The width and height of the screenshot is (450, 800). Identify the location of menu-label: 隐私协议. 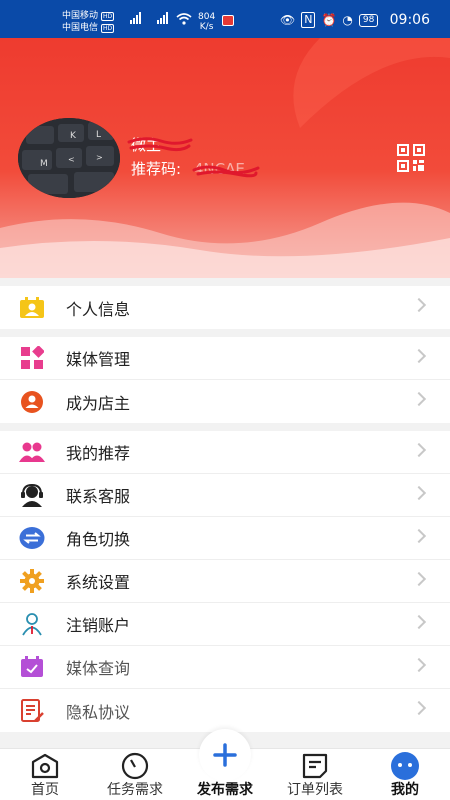
(98, 712).